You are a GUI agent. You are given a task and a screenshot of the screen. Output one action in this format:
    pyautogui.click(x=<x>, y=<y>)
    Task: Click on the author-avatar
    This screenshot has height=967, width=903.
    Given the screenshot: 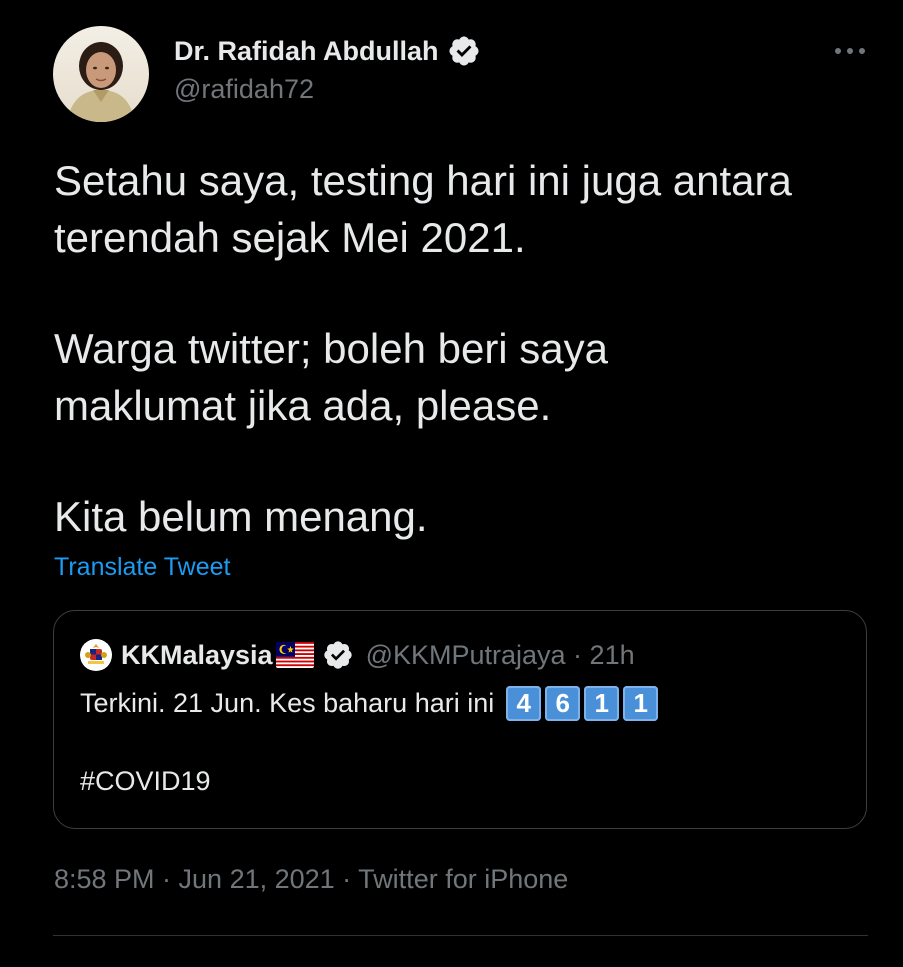 What is the action you would take?
    pyautogui.click(x=101, y=74)
    